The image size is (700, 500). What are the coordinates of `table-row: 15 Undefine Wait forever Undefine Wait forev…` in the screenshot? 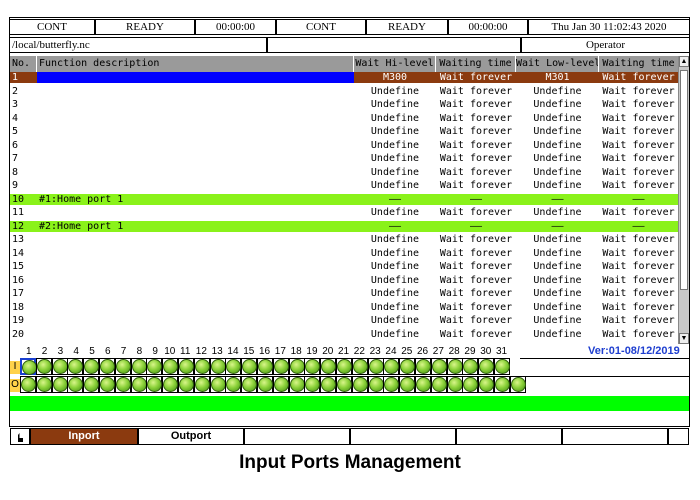 It's located at (344, 266).